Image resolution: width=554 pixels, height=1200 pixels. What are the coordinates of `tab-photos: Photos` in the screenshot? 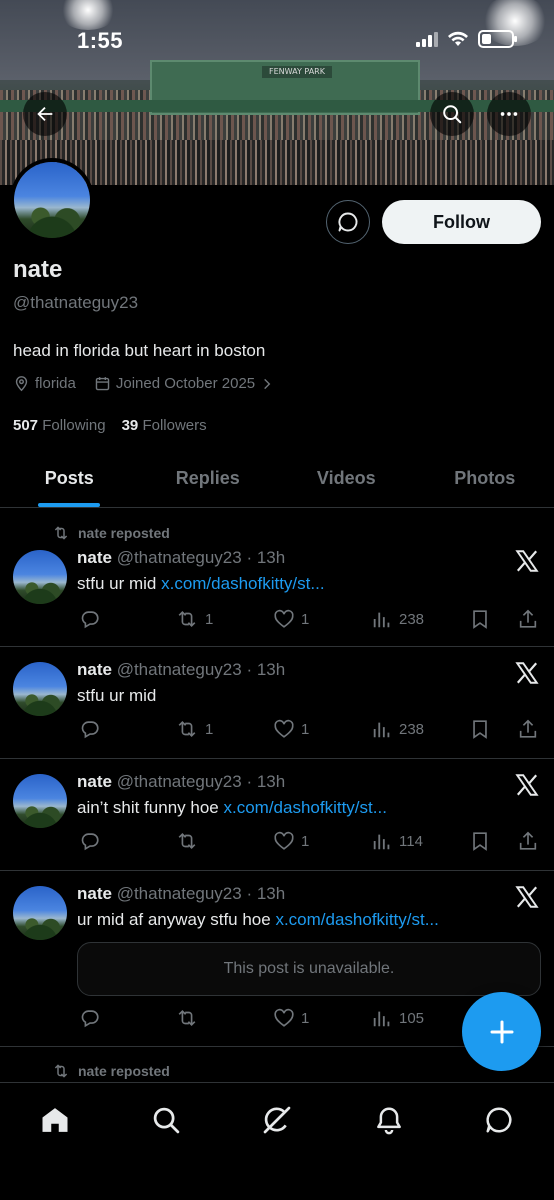 It's located at (485, 478).